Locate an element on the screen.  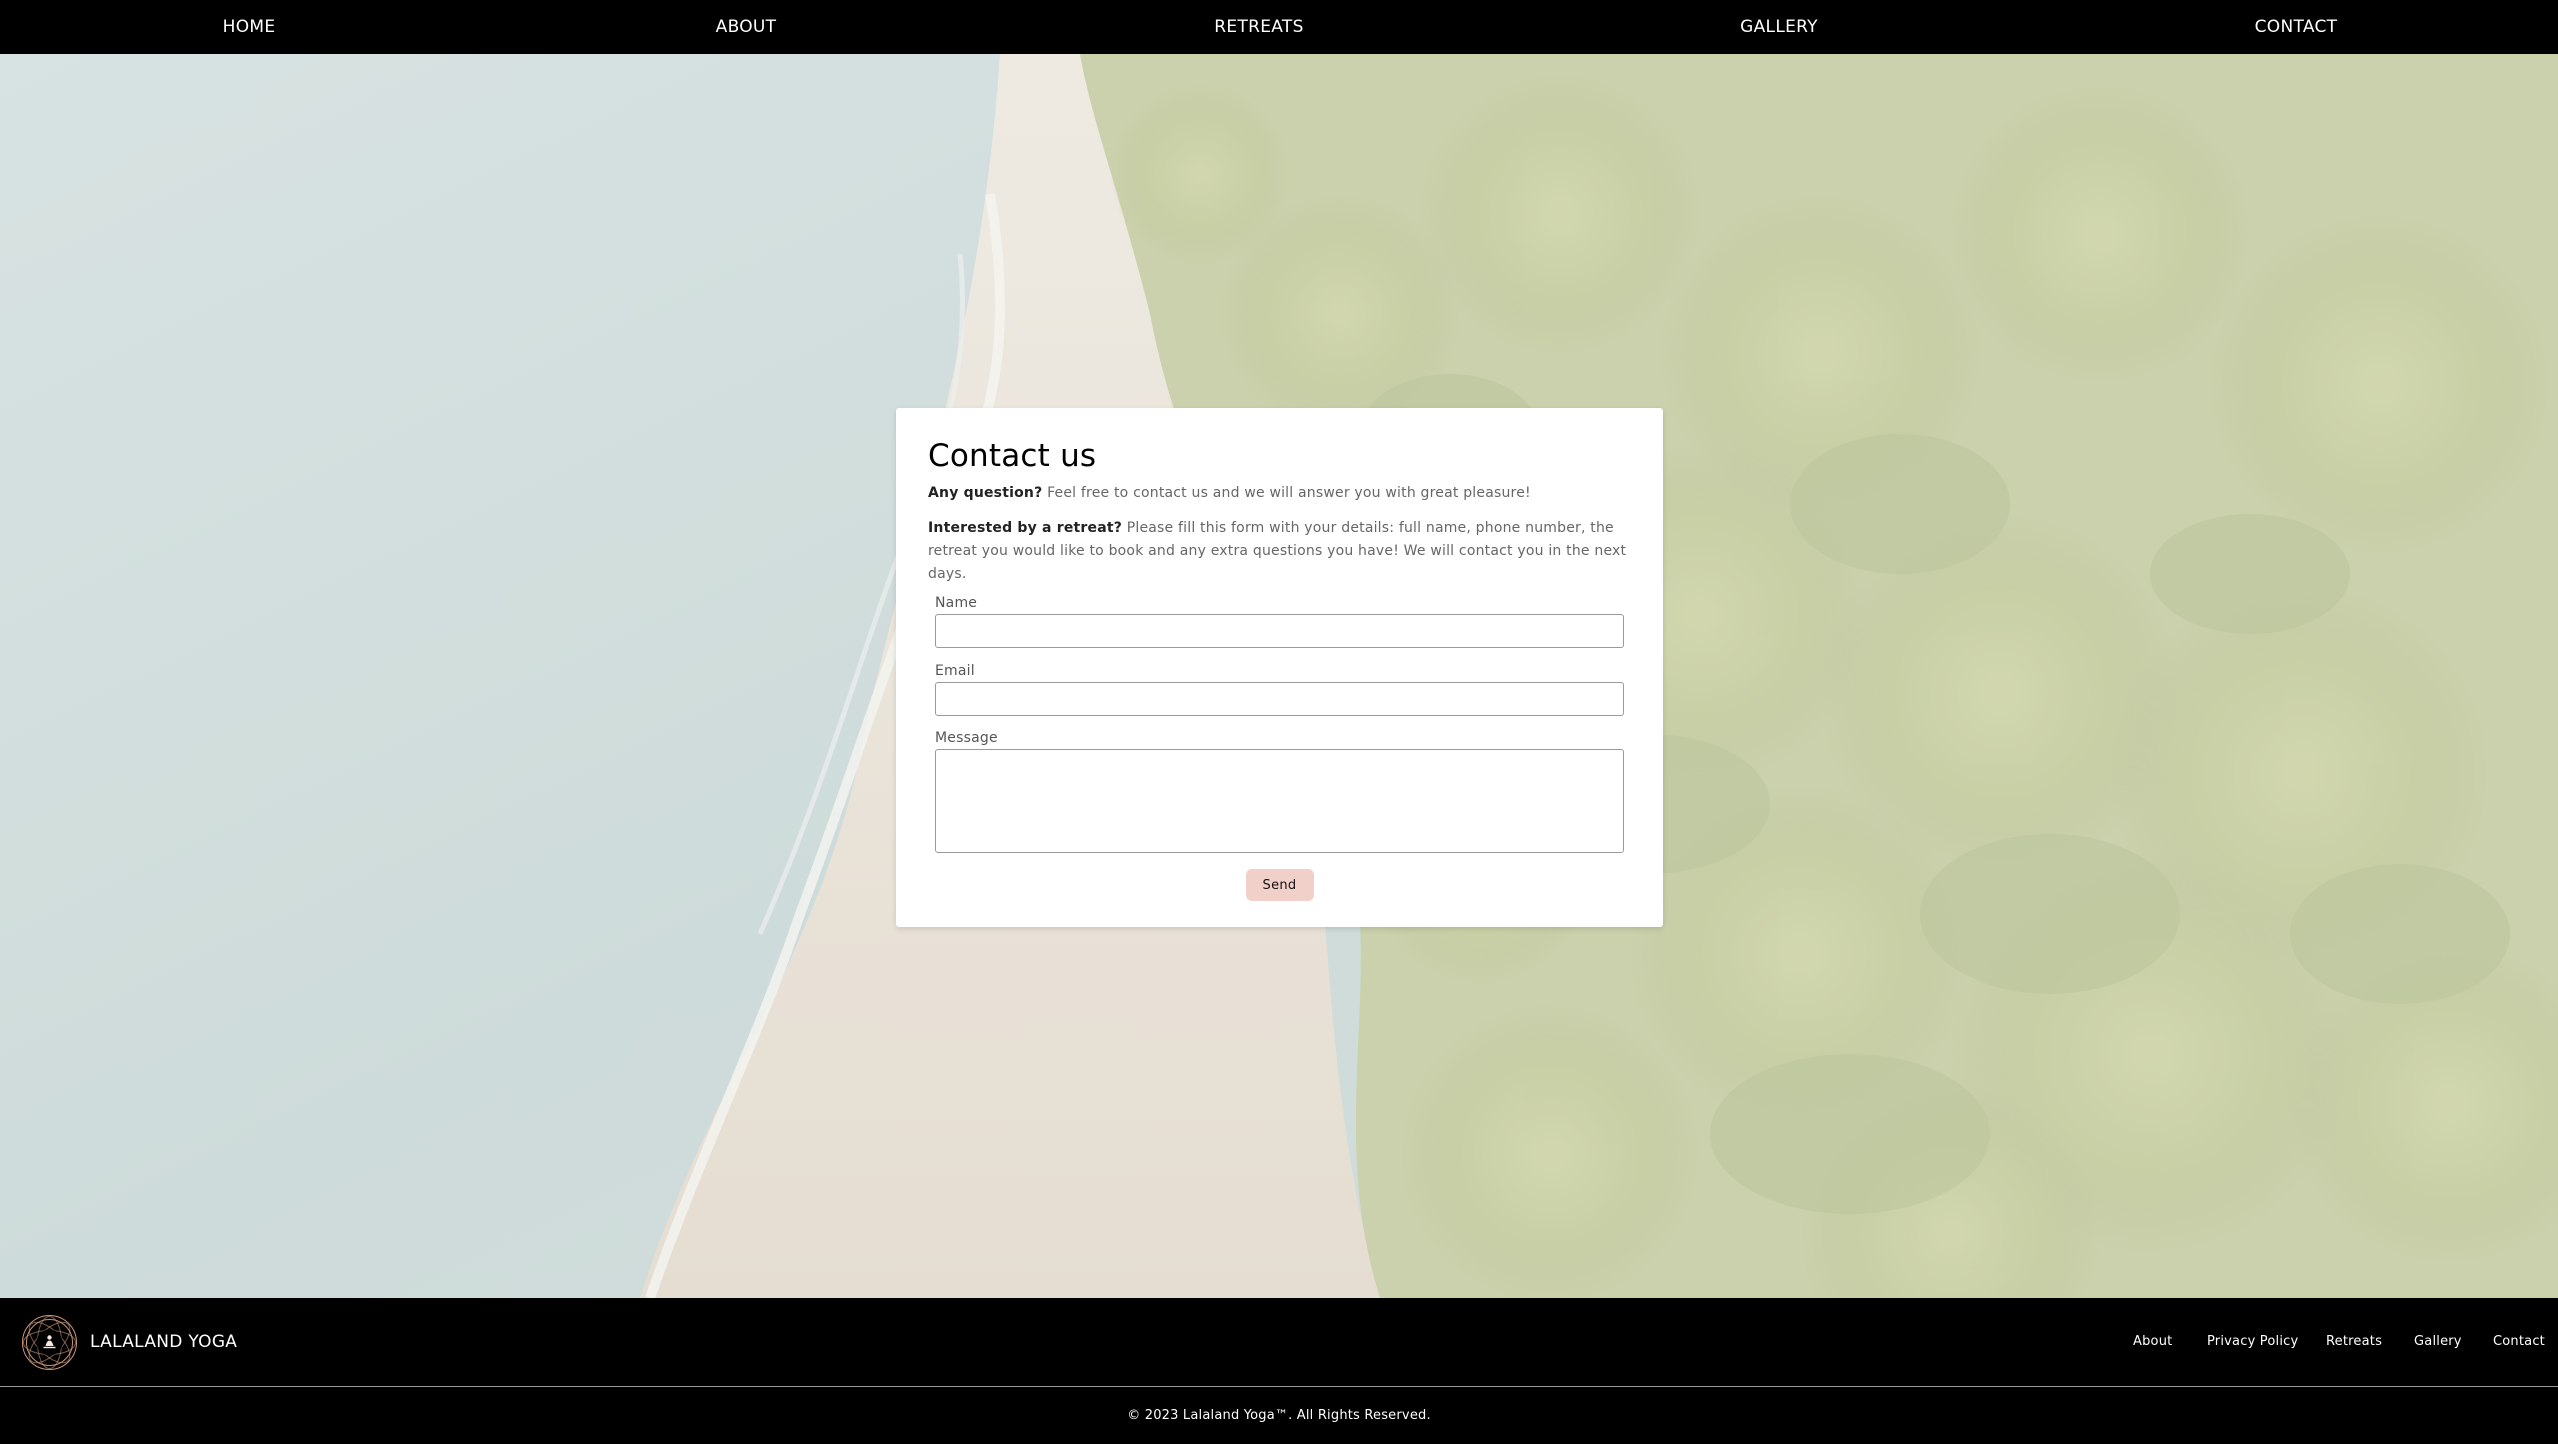
nav-home: HOME is located at coordinates (249, 27).